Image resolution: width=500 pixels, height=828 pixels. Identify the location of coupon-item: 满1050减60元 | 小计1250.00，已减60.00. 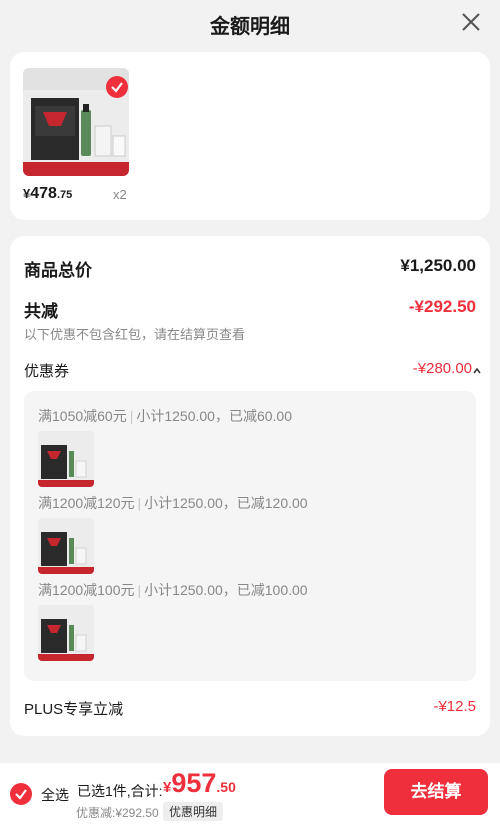
(165, 416).